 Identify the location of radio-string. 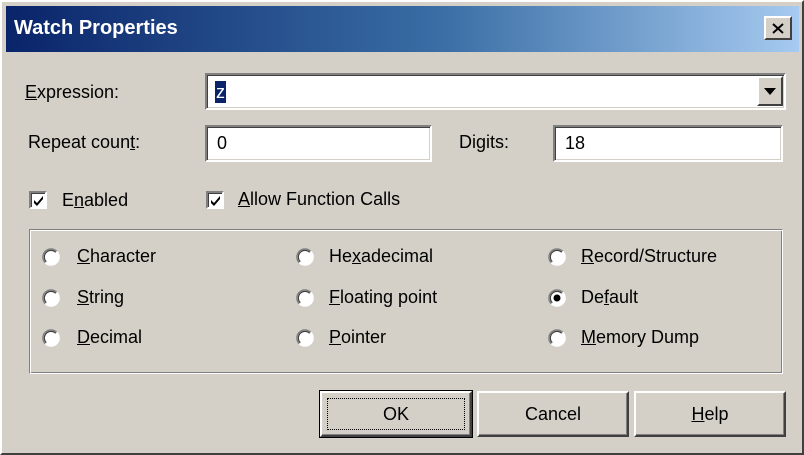
(51, 298).